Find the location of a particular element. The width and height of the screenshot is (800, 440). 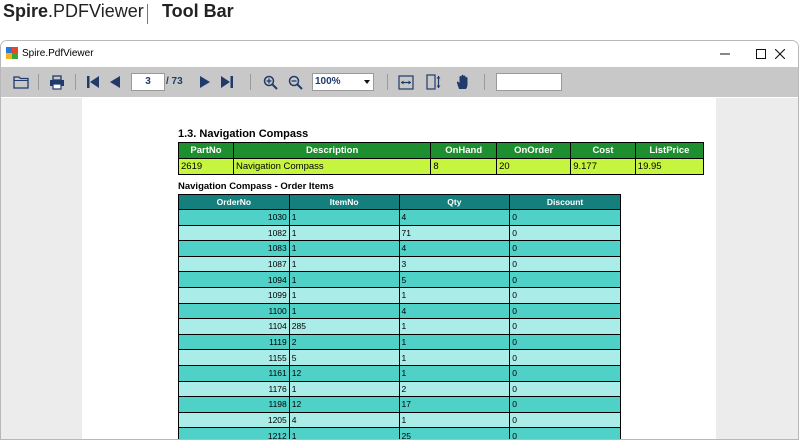

items-header-row: OrderNo ItemNo Qty Discount is located at coordinates (399, 202).